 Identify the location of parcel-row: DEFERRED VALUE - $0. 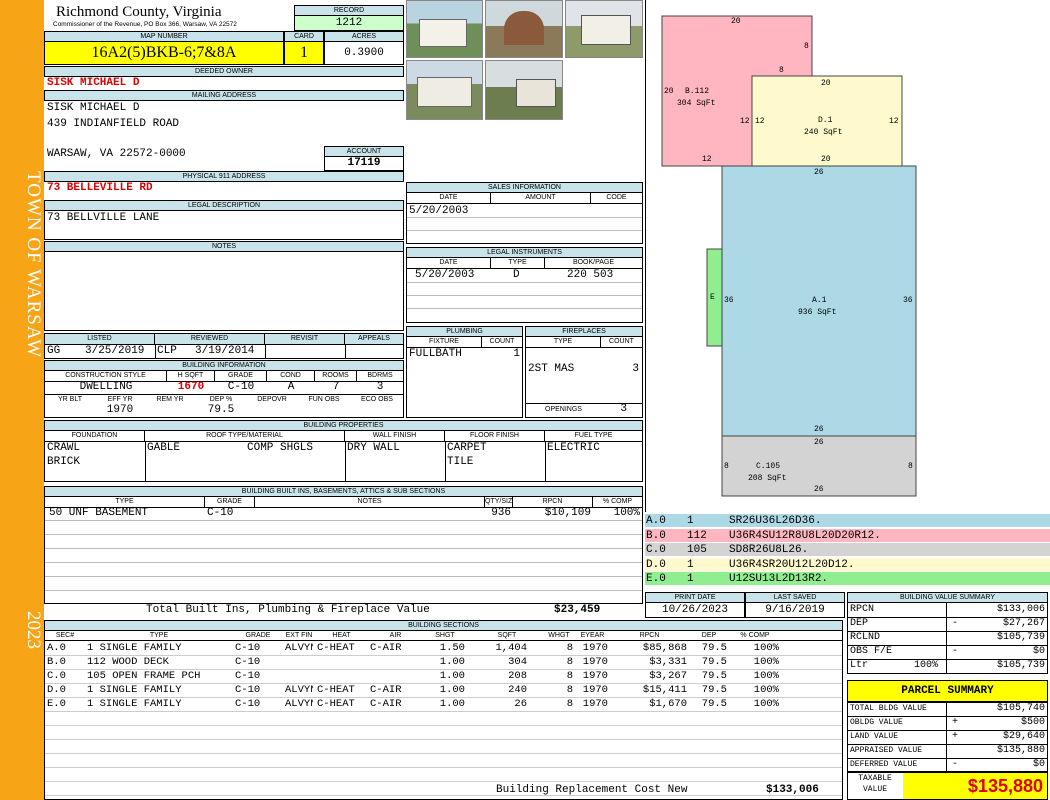
(947, 766).